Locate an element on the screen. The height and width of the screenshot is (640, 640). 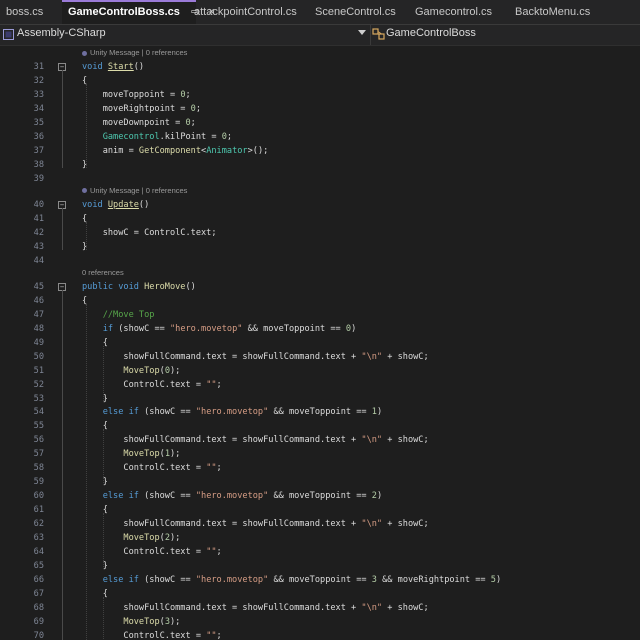
line-number: 32 is located at coordinates (38, 81).